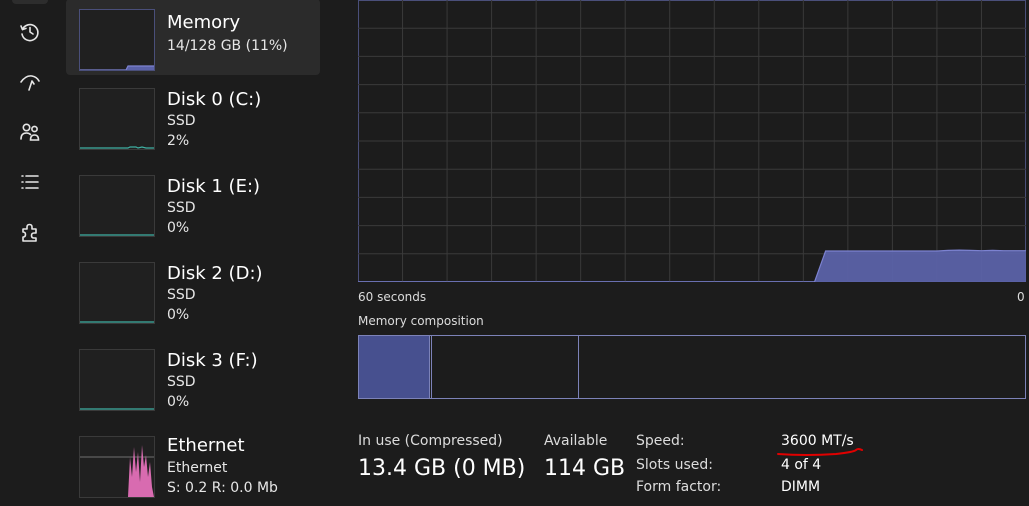  I want to click on sidebar-item-throughput: S: 0.2 R: 0.0 Mb, so click(222, 488).